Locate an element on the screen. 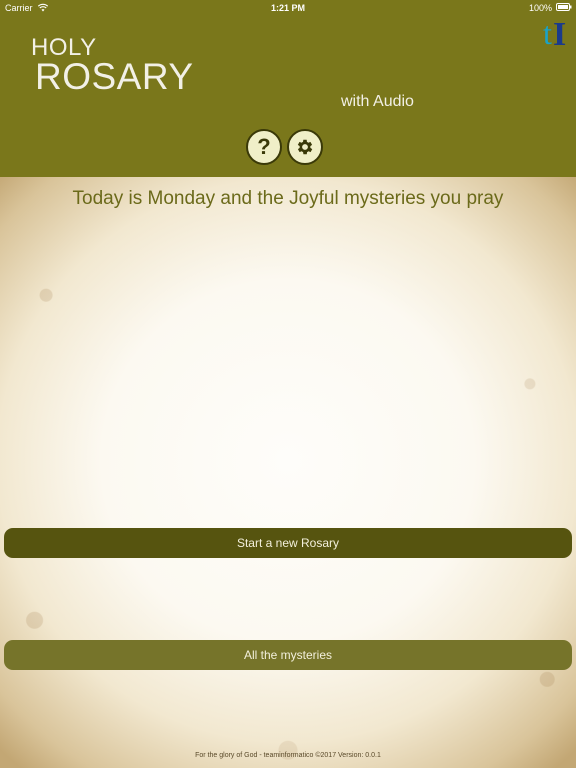 This screenshot has width=576, height=768. app-logo-icon: t I is located at coordinates (554, 32).